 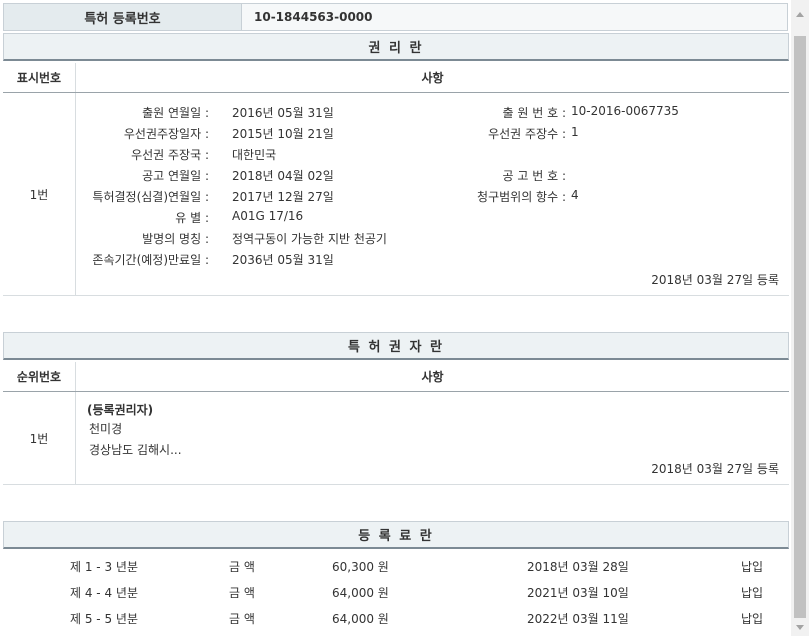 I want to click on publication-date-value: 2018년 04월 02일, so click(x=283, y=176).